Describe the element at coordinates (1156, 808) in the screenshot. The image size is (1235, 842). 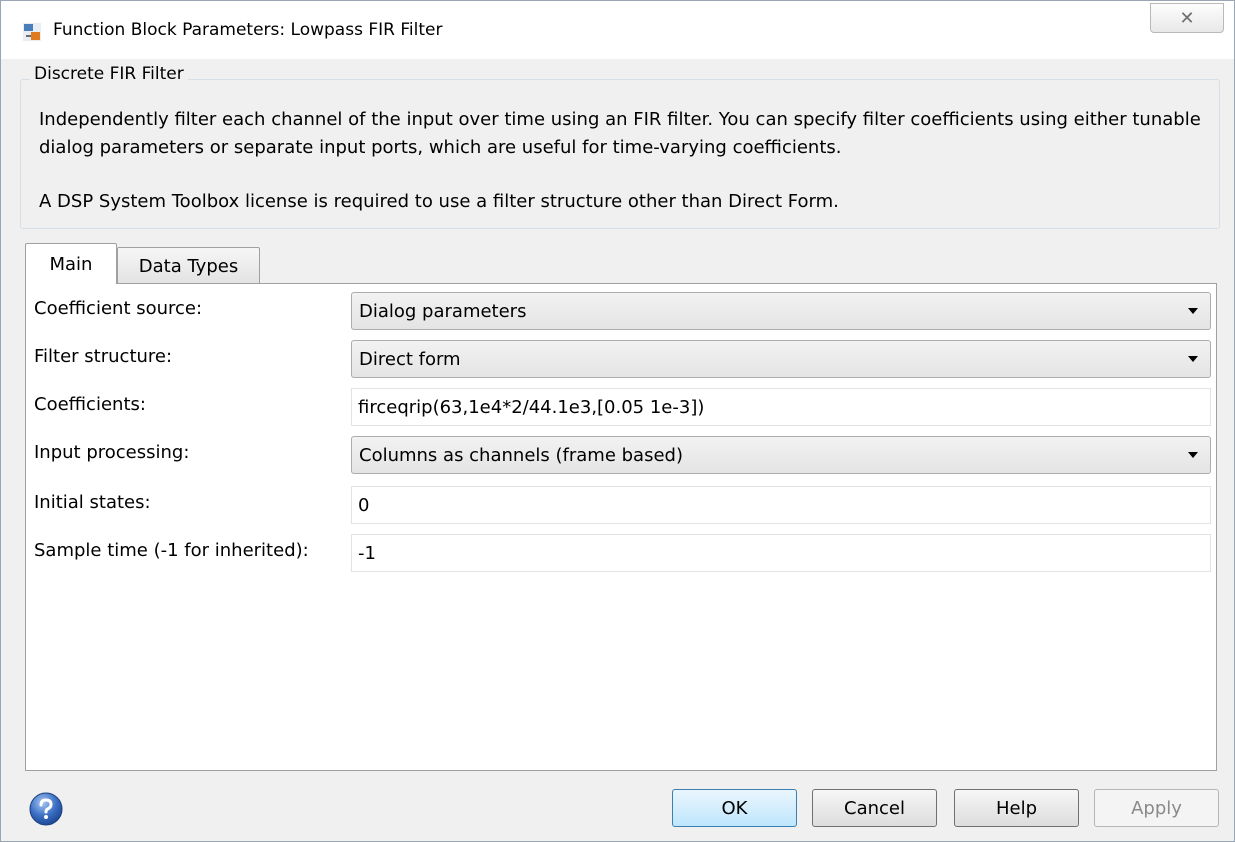
I see `apply-button: Apply` at that location.